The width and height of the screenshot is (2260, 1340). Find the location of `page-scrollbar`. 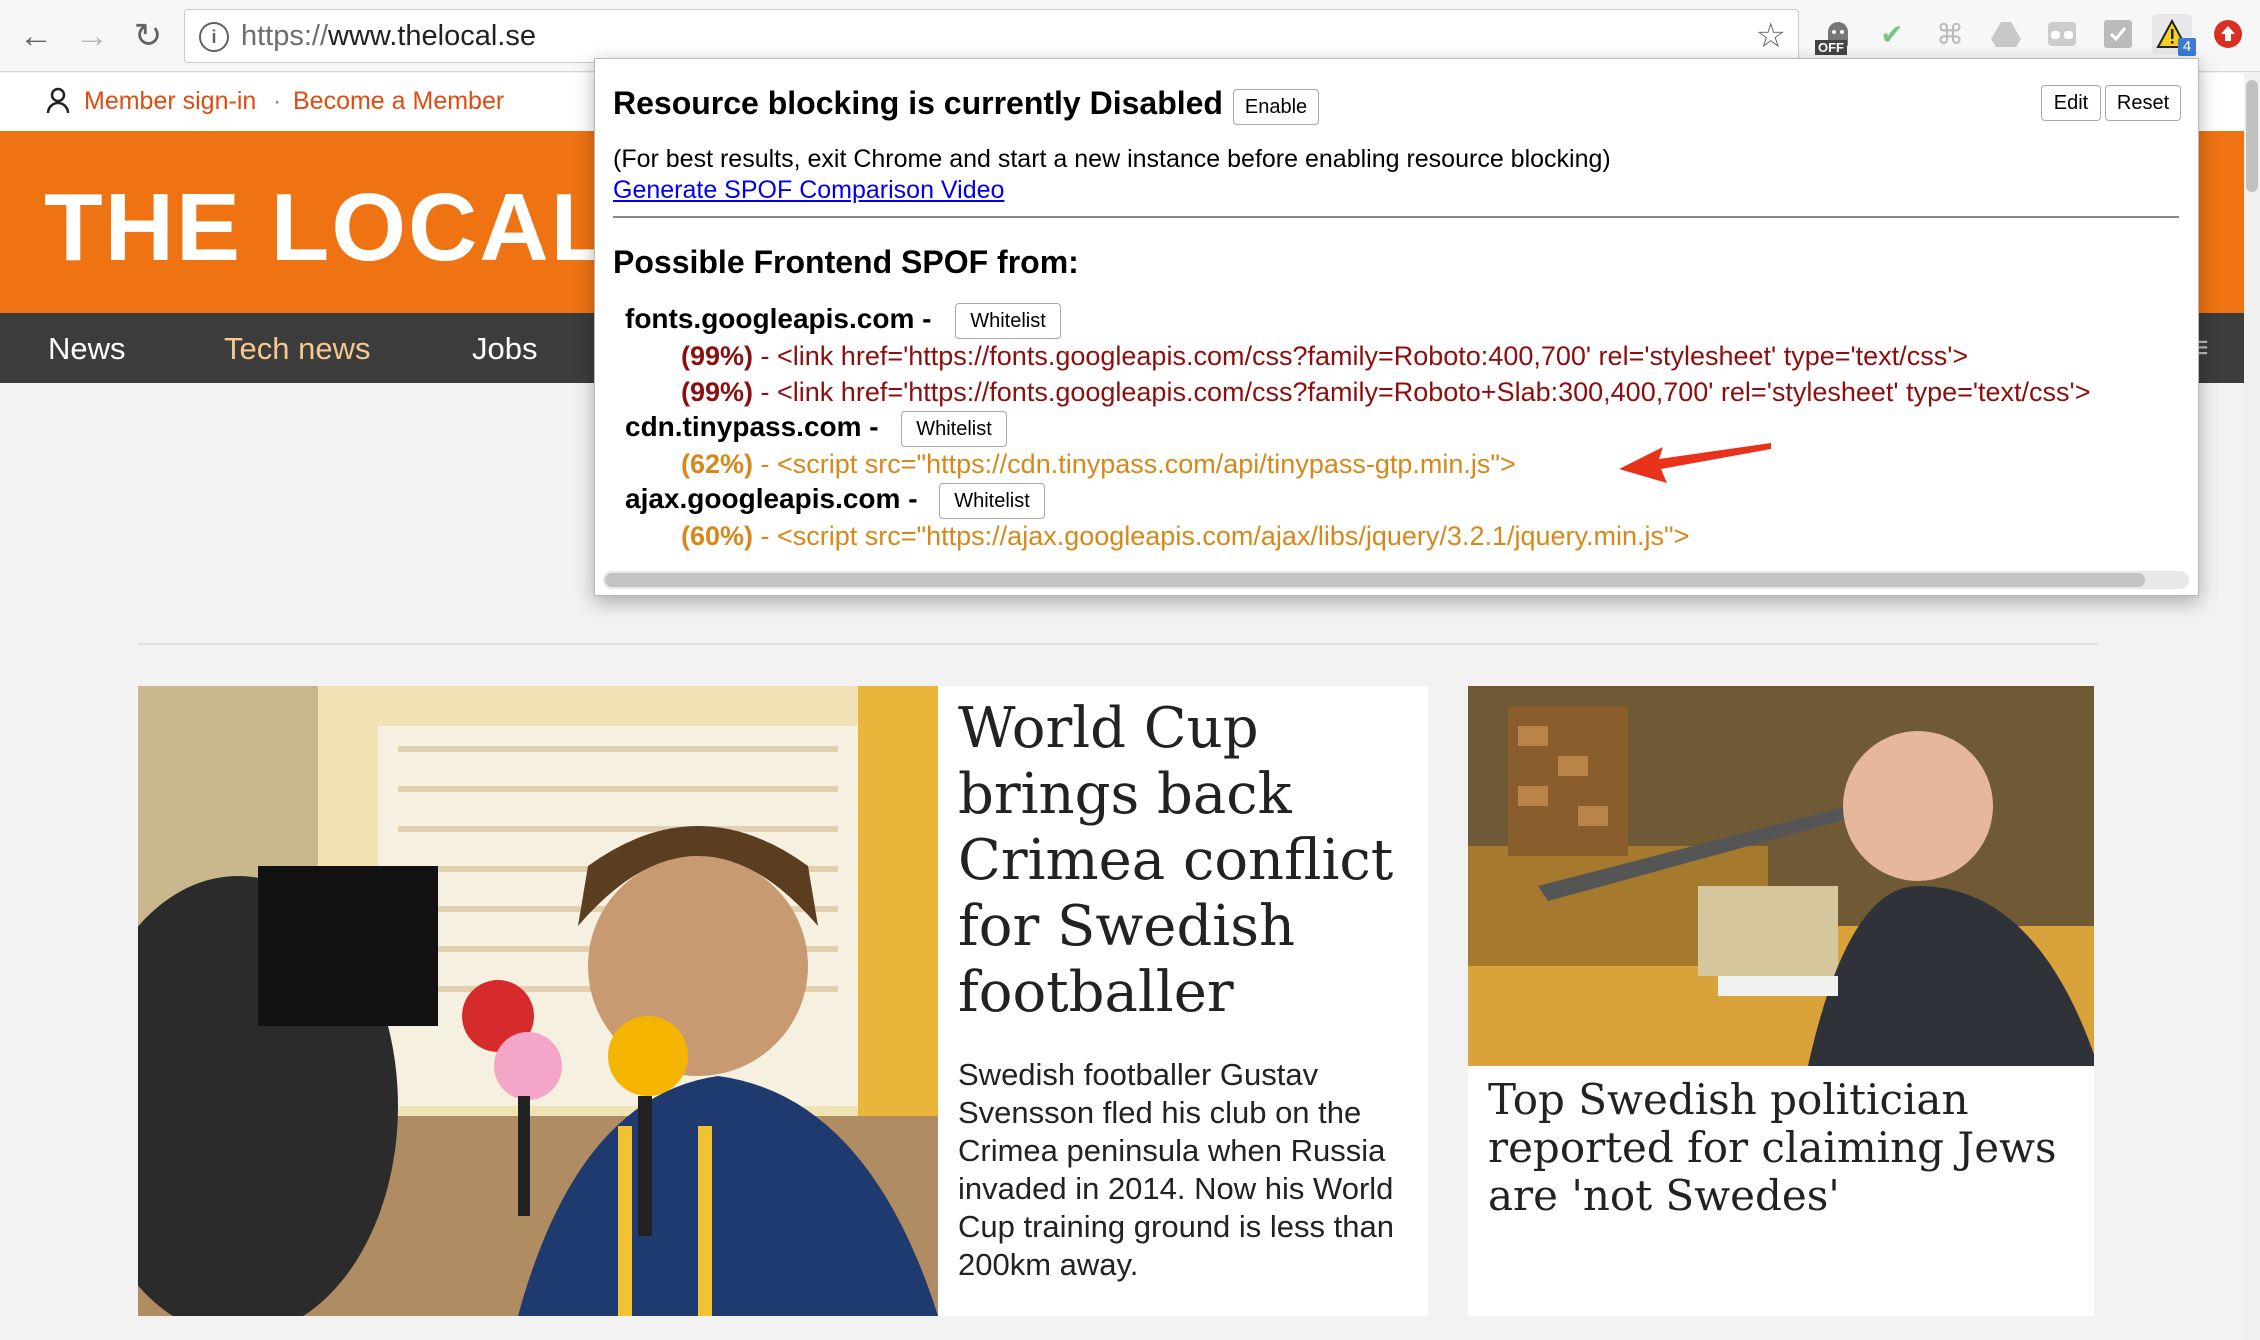

page-scrollbar is located at coordinates (2252, 706).